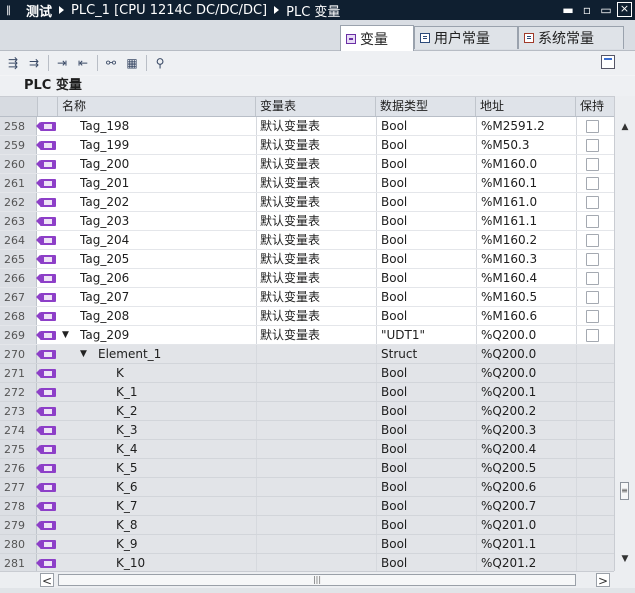 The width and height of the screenshot is (635, 593). I want to click on restore-icon: ▫, so click(587, 10).